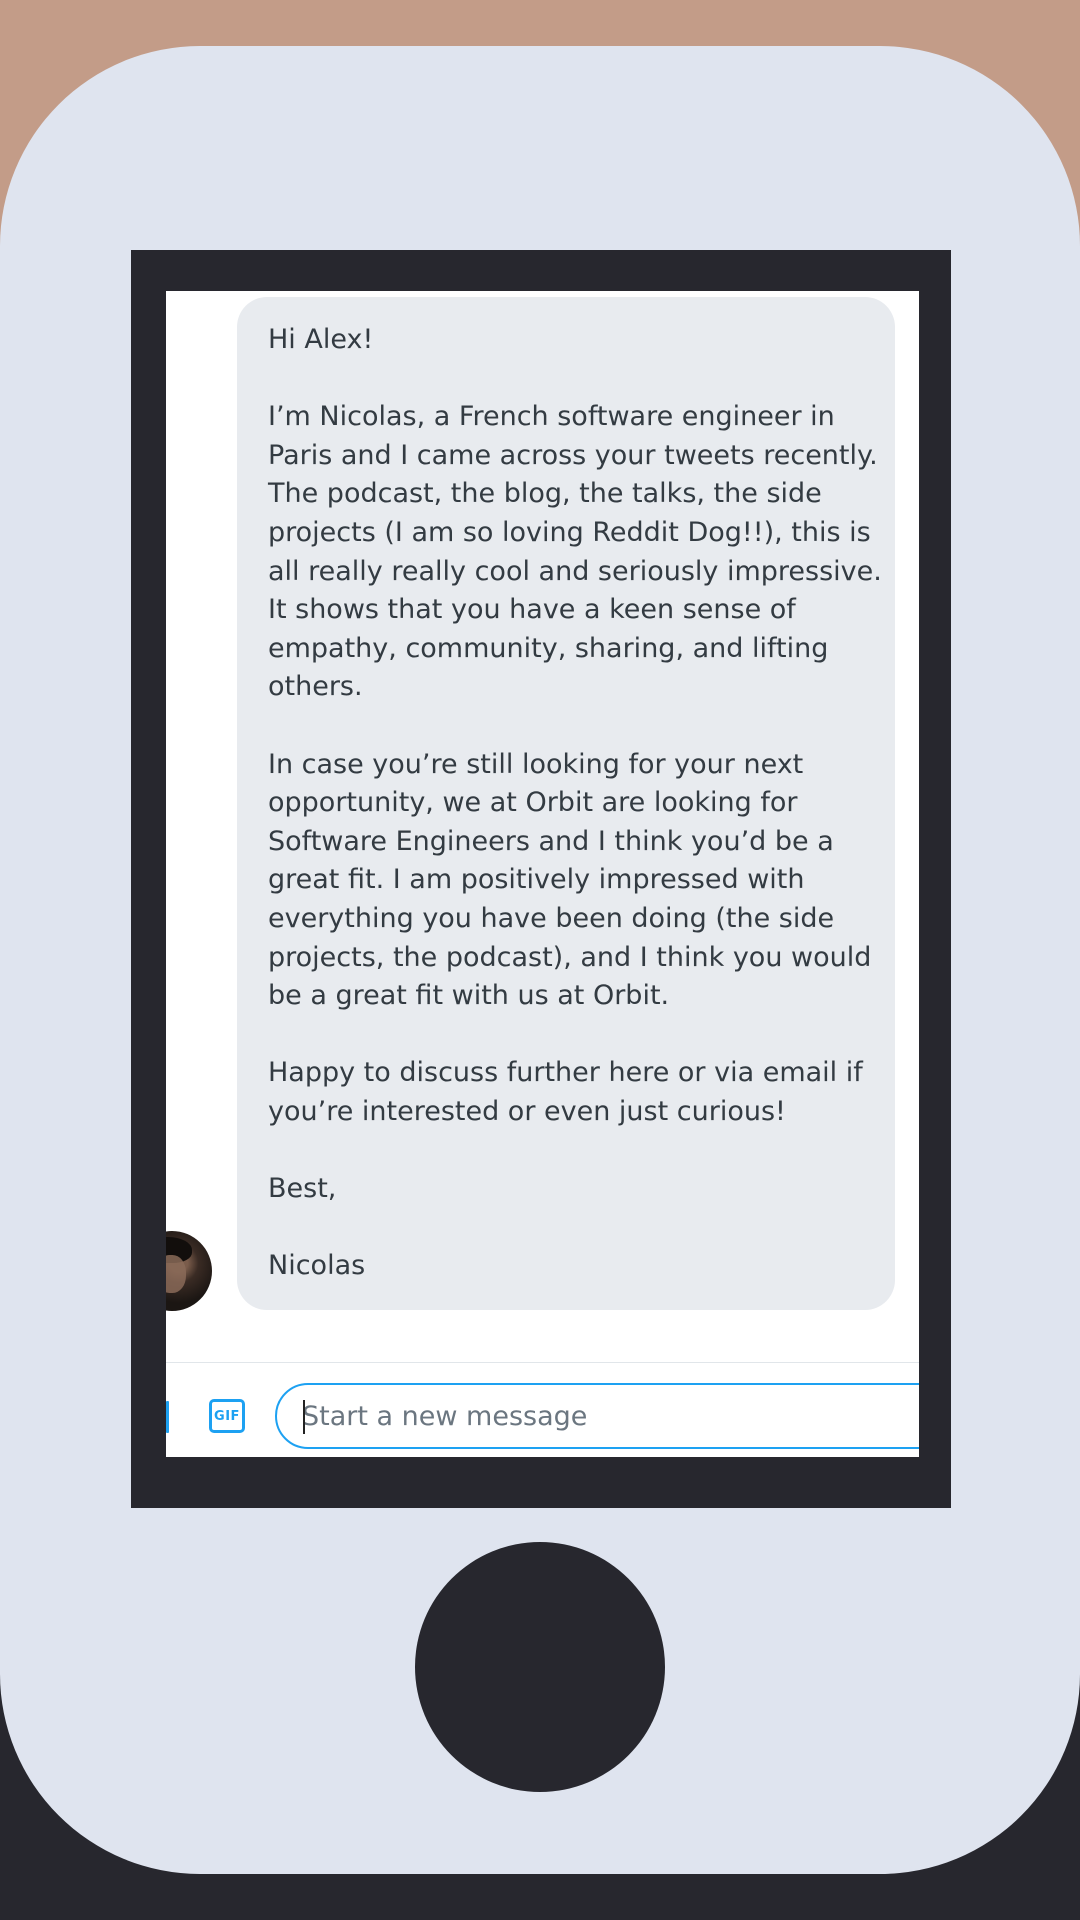 The height and width of the screenshot is (1920, 1080). Describe the element at coordinates (566, 1189) in the screenshot. I see `message-paragraph-signoff: Best,` at that location.